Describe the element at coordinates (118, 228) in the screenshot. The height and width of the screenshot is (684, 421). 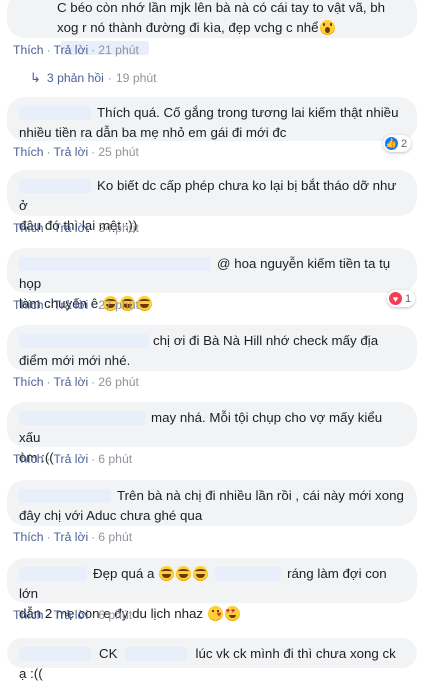
I see `timestamp: 34 phút` at that location.